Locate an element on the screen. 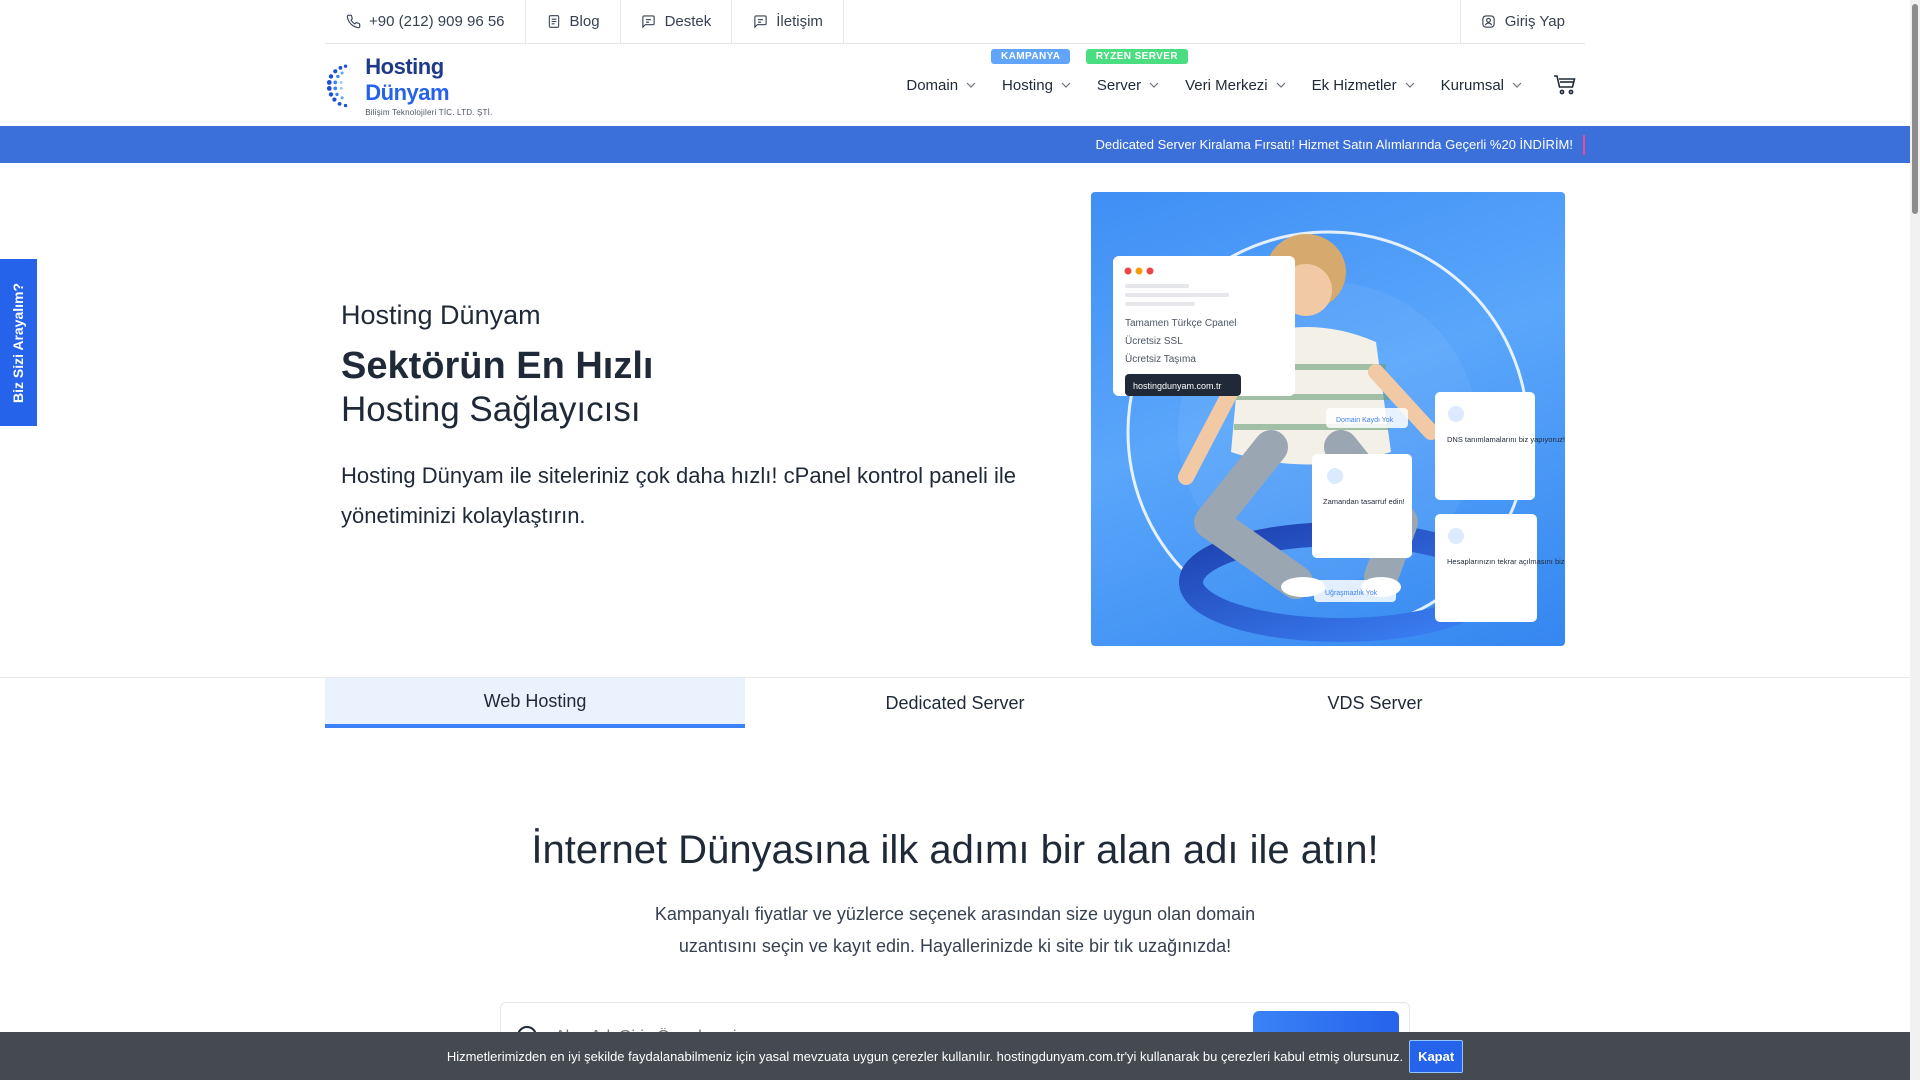  pill1-text: Domain Kaydı Yok is located at coordinates (1365, 420).